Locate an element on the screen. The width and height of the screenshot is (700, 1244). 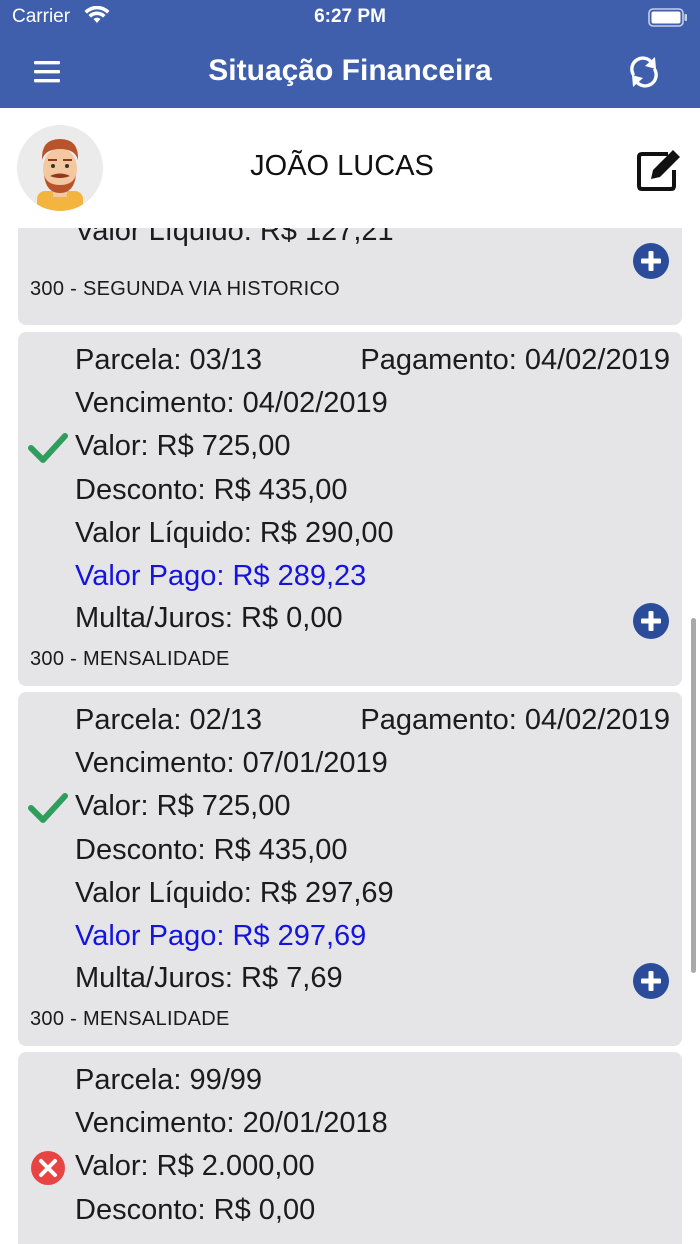
fine-interest: Multa/Juros: R$ 0,00 is located at coordinates (209, 618).